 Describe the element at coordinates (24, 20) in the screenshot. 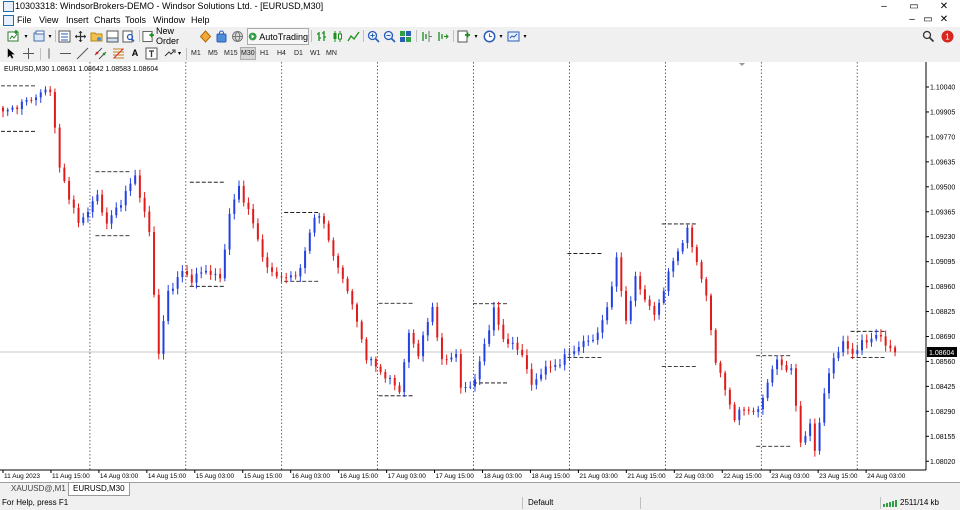

I see `menu-file: File` at that location.